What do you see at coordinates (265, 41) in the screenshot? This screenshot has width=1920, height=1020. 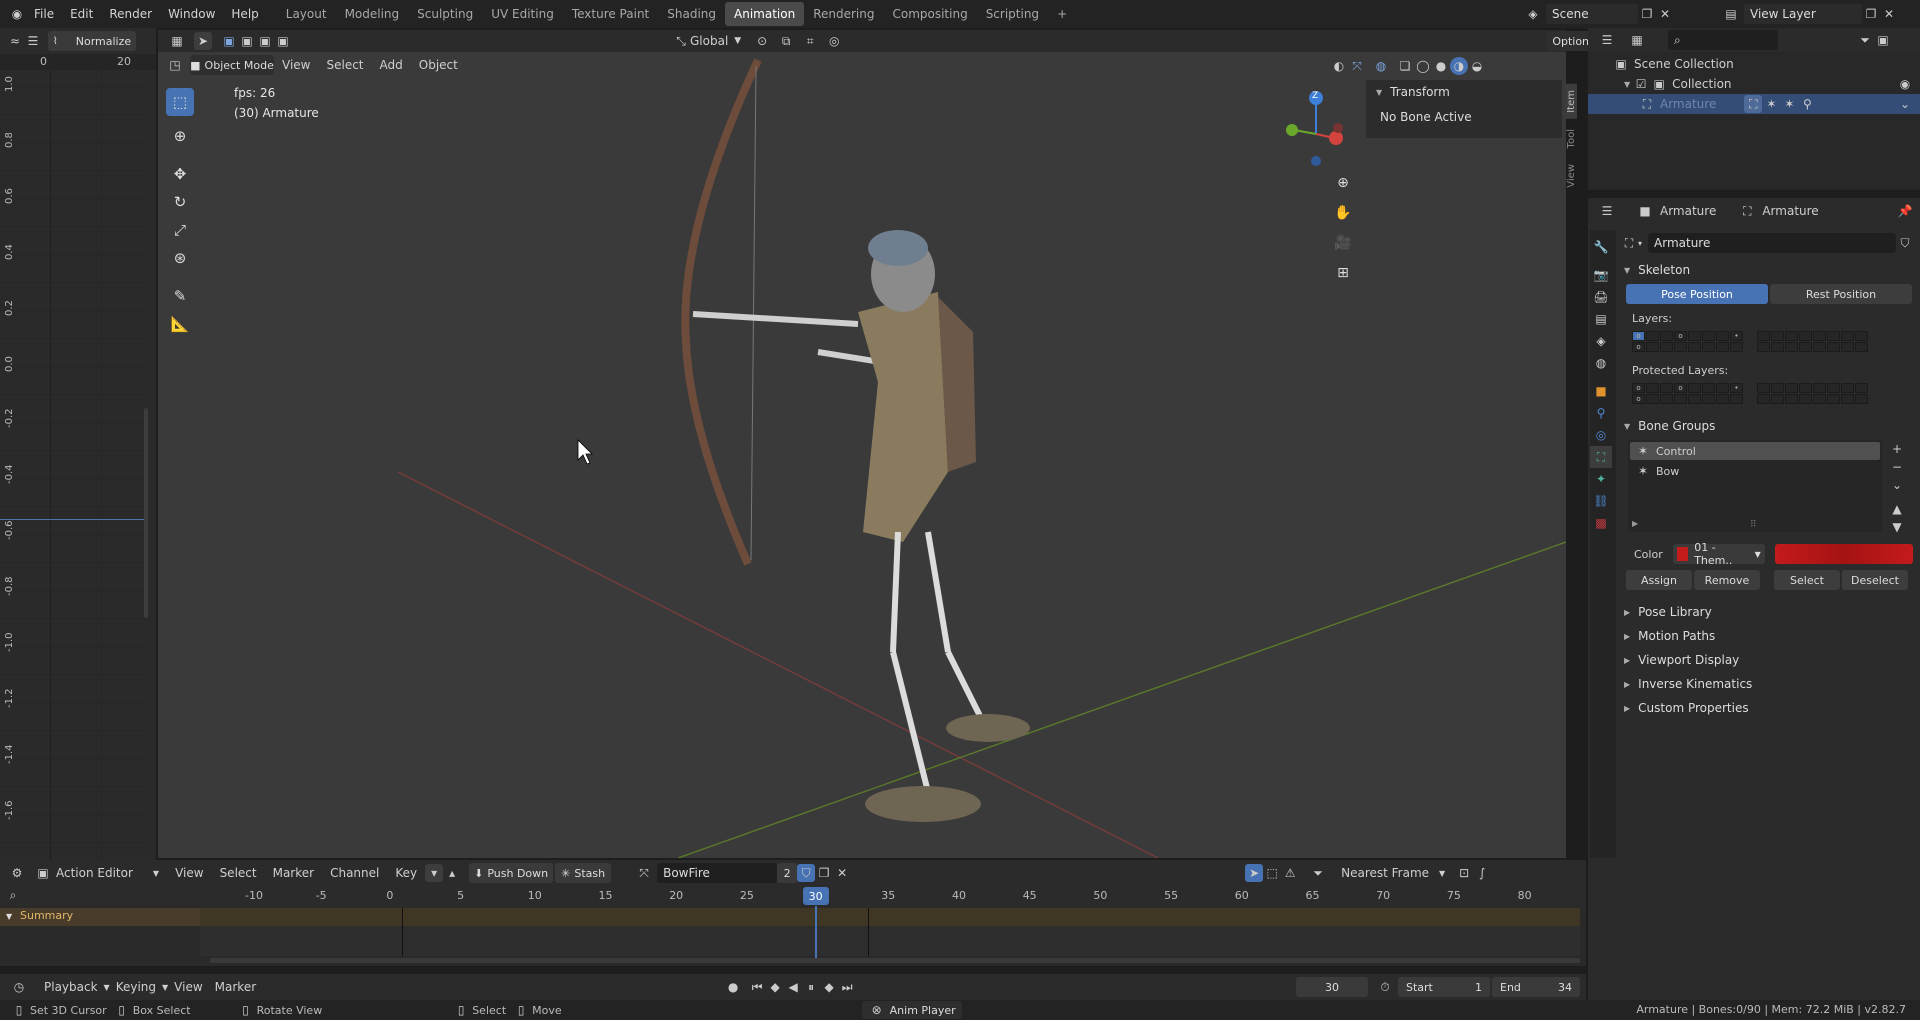 I see `select-mode-subtract-icon: ▣` at bounding box center [265, 41].